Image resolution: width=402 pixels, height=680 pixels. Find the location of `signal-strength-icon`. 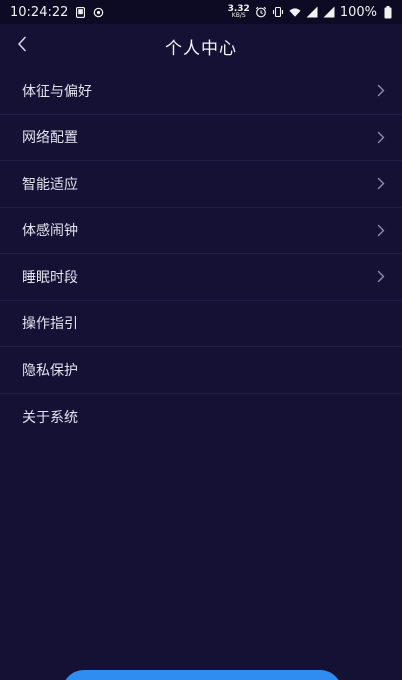

signal-strength-icon is located at coordinates (312, 12).